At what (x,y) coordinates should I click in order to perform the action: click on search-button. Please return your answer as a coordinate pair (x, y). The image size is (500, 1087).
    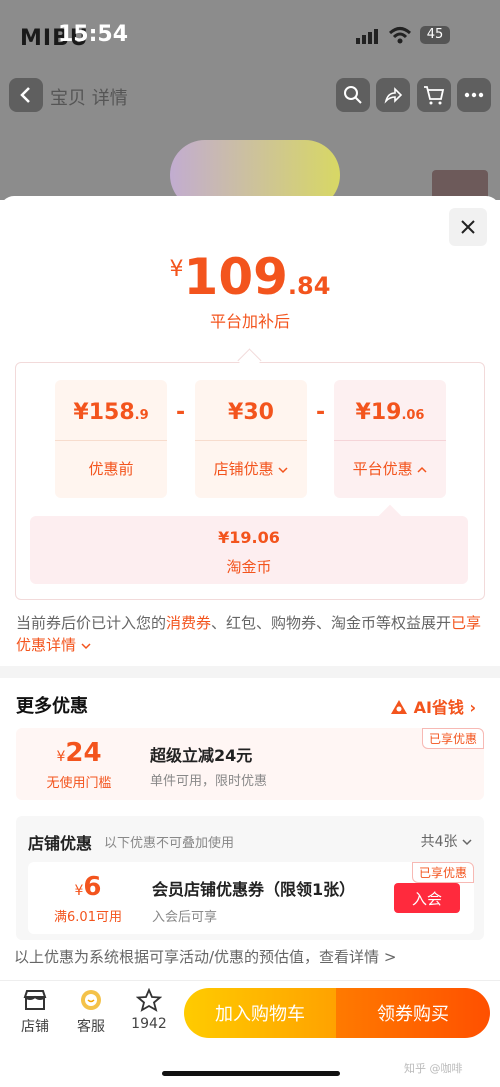
    Looking at the image, I should click on (353, 95).